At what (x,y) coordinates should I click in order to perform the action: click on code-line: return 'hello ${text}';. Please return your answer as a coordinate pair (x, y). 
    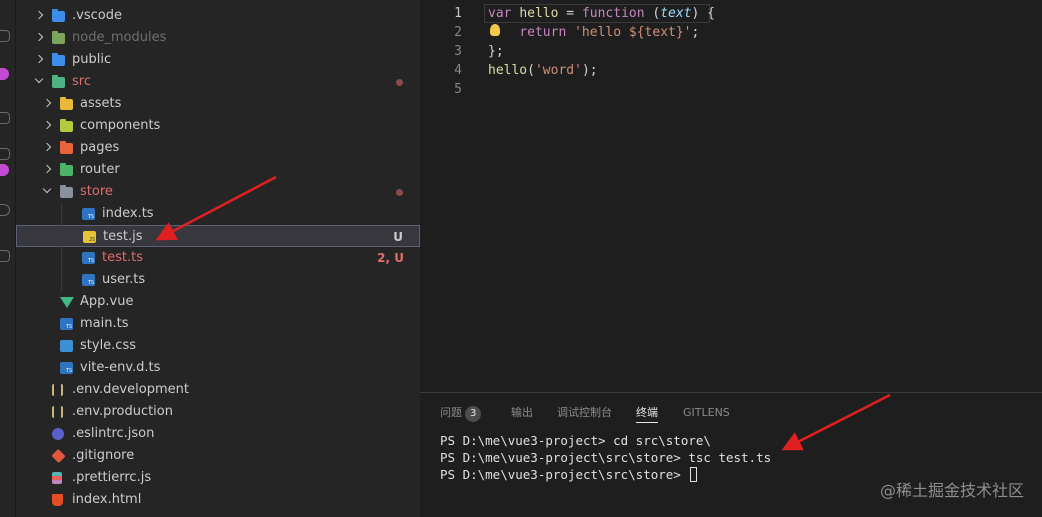
    Looking at the image, I should click on (593, 32).